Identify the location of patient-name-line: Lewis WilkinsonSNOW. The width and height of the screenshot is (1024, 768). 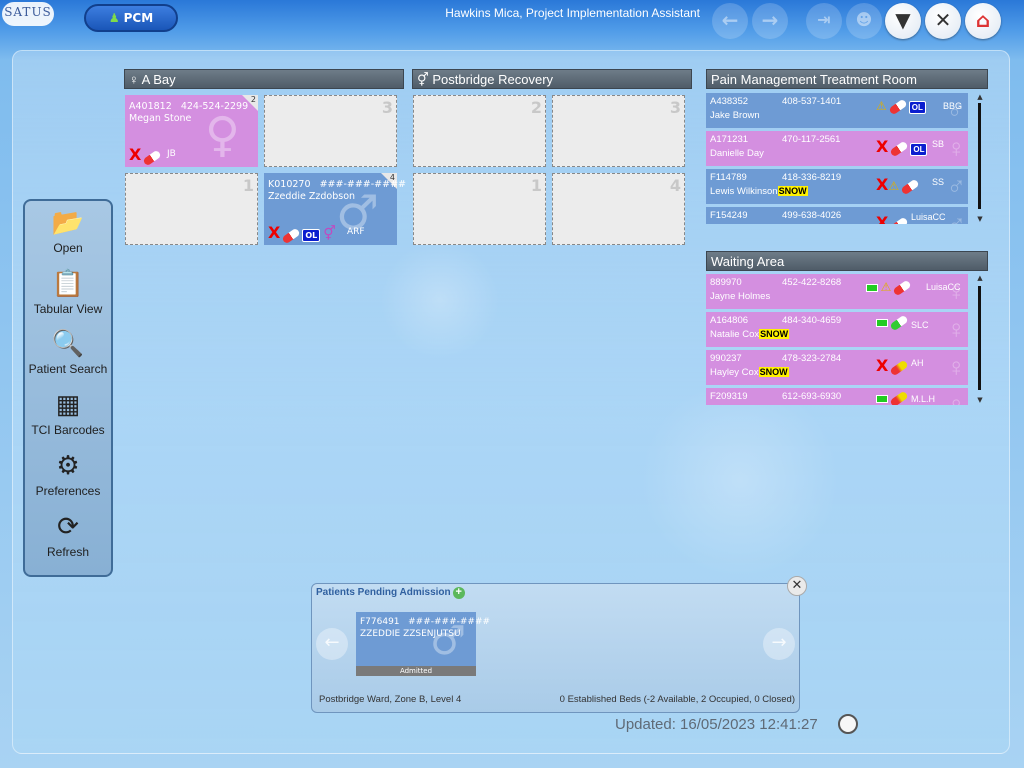
(759, 191).